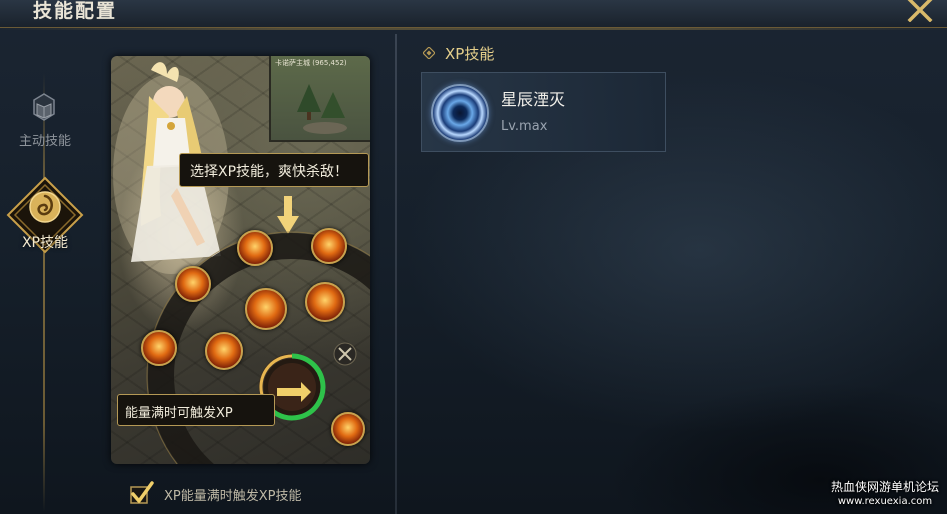  Describe the element at coordinates (429, 53) in the screenshot. I see `diamond-bullet-icon` at that location.